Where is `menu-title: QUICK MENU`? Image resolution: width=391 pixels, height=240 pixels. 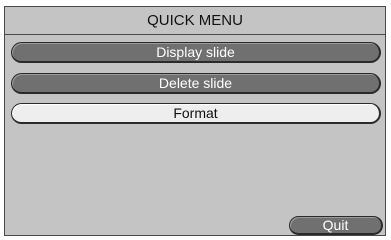
menu-title: QUICK MENU is located at coordinates (195, 21).